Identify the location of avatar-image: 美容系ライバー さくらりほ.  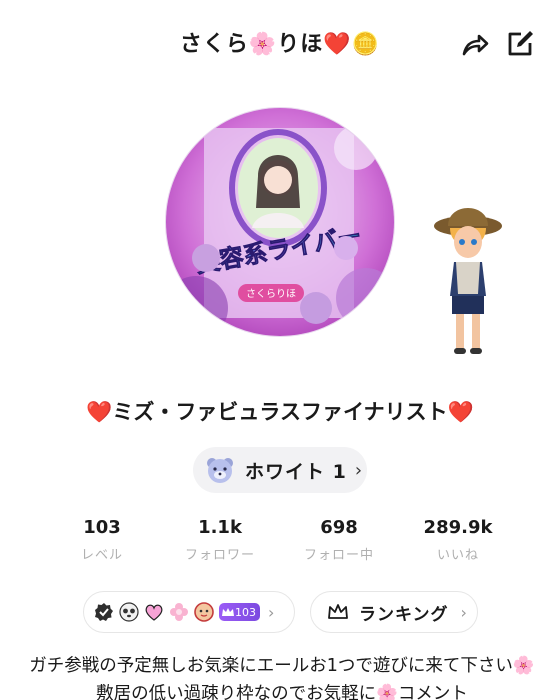
(280, 222).